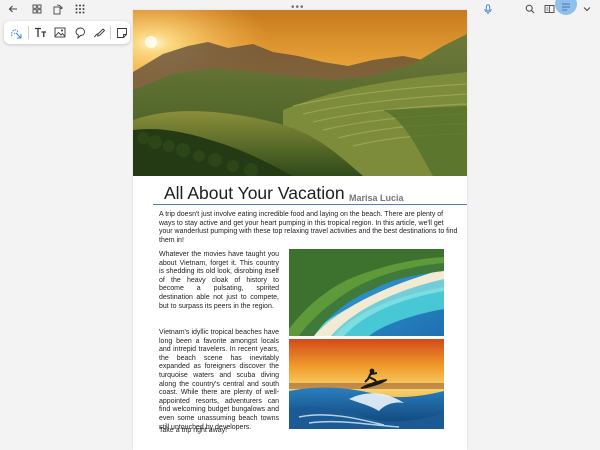 This screenshot has height=450, width=600. Describe the element at coordinates (37, 9) in the screenshot. I see `grid-view-icon` at that location.